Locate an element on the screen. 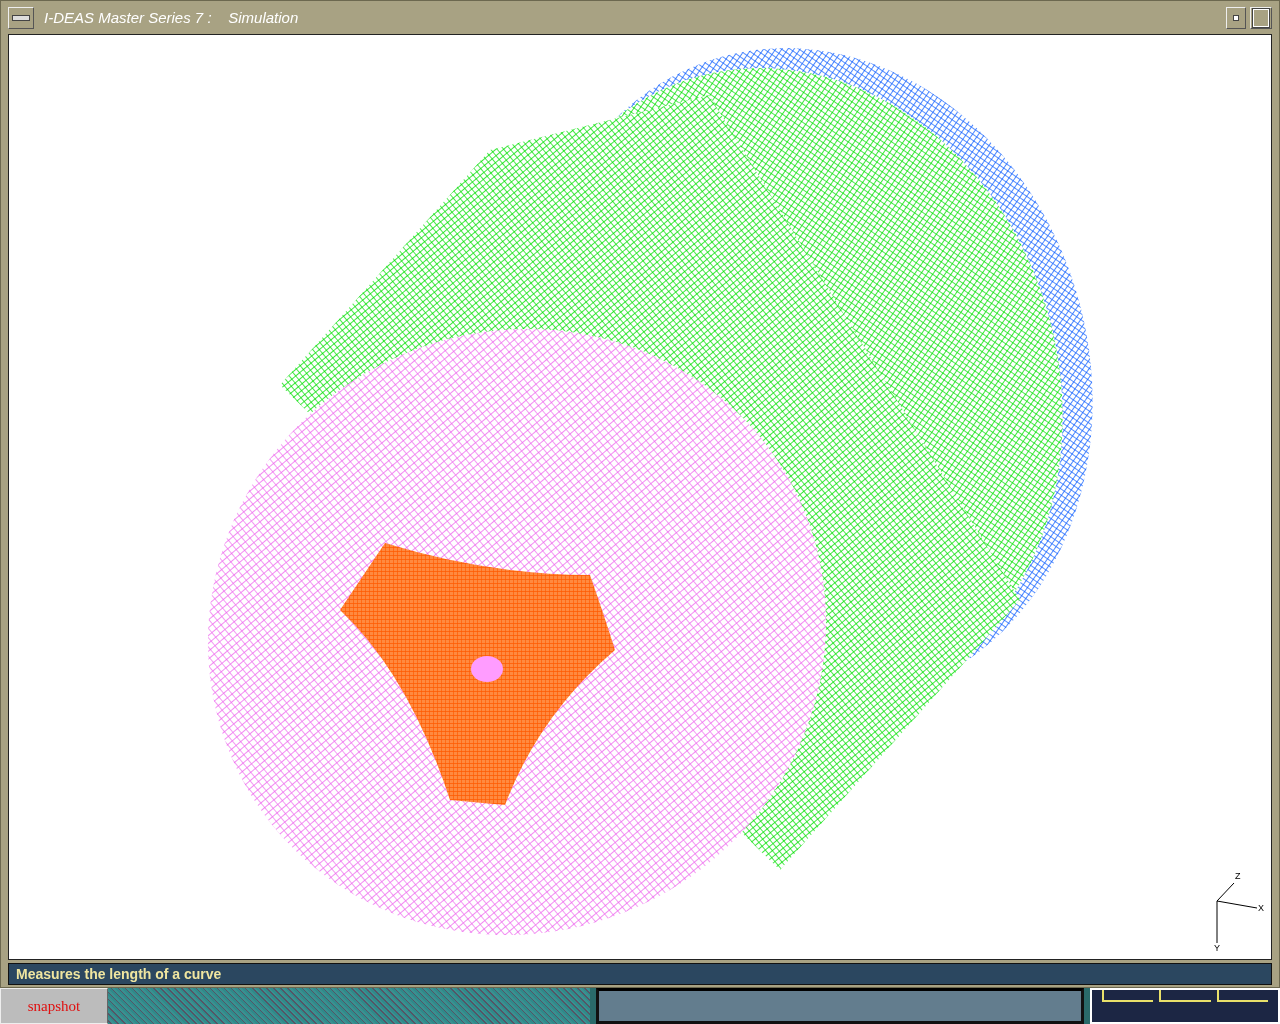  window-menu-icon is located at coordinates (21, 17).